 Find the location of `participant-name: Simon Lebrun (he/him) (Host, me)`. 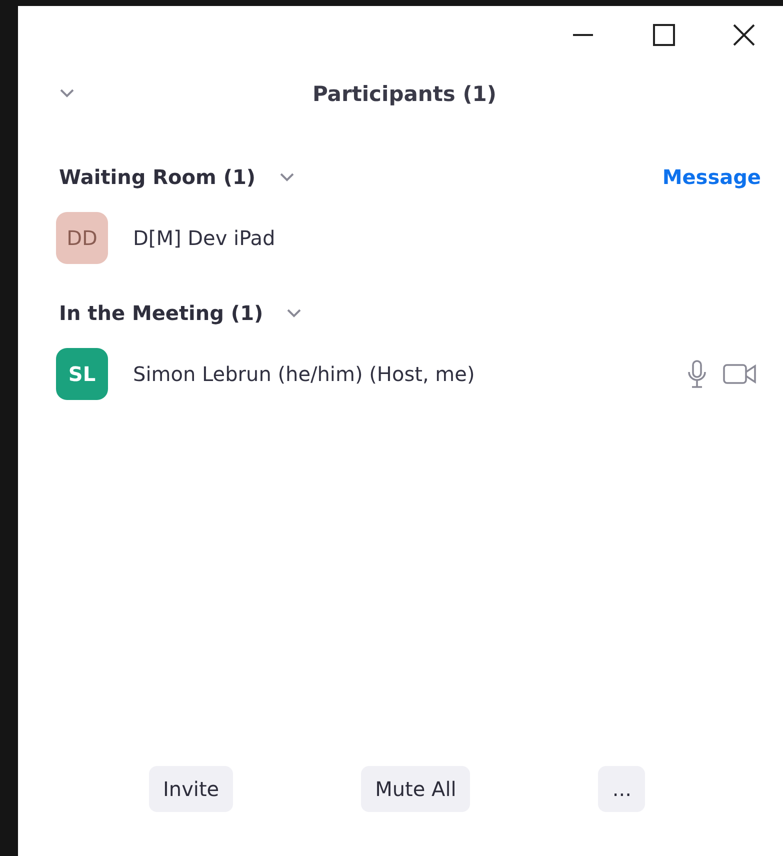

participant-name: Simon Lebrun (he/him) (Host, me) is located at coordinates (304, 374).